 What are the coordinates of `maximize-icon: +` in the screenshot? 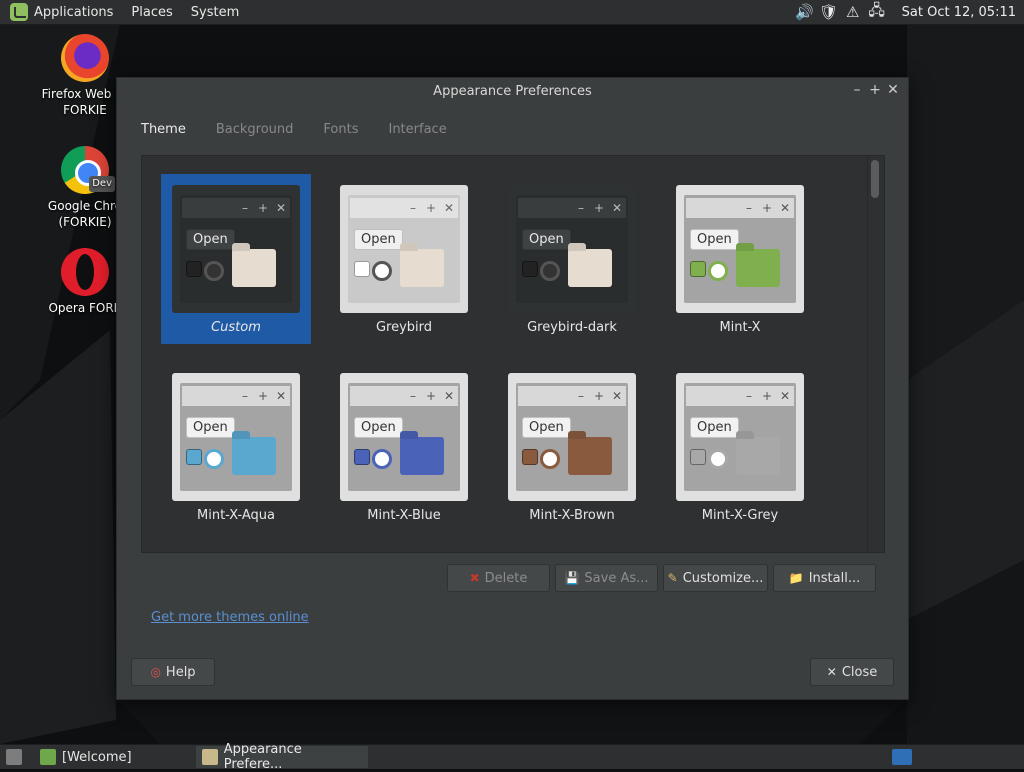 It's located at (875, 90).